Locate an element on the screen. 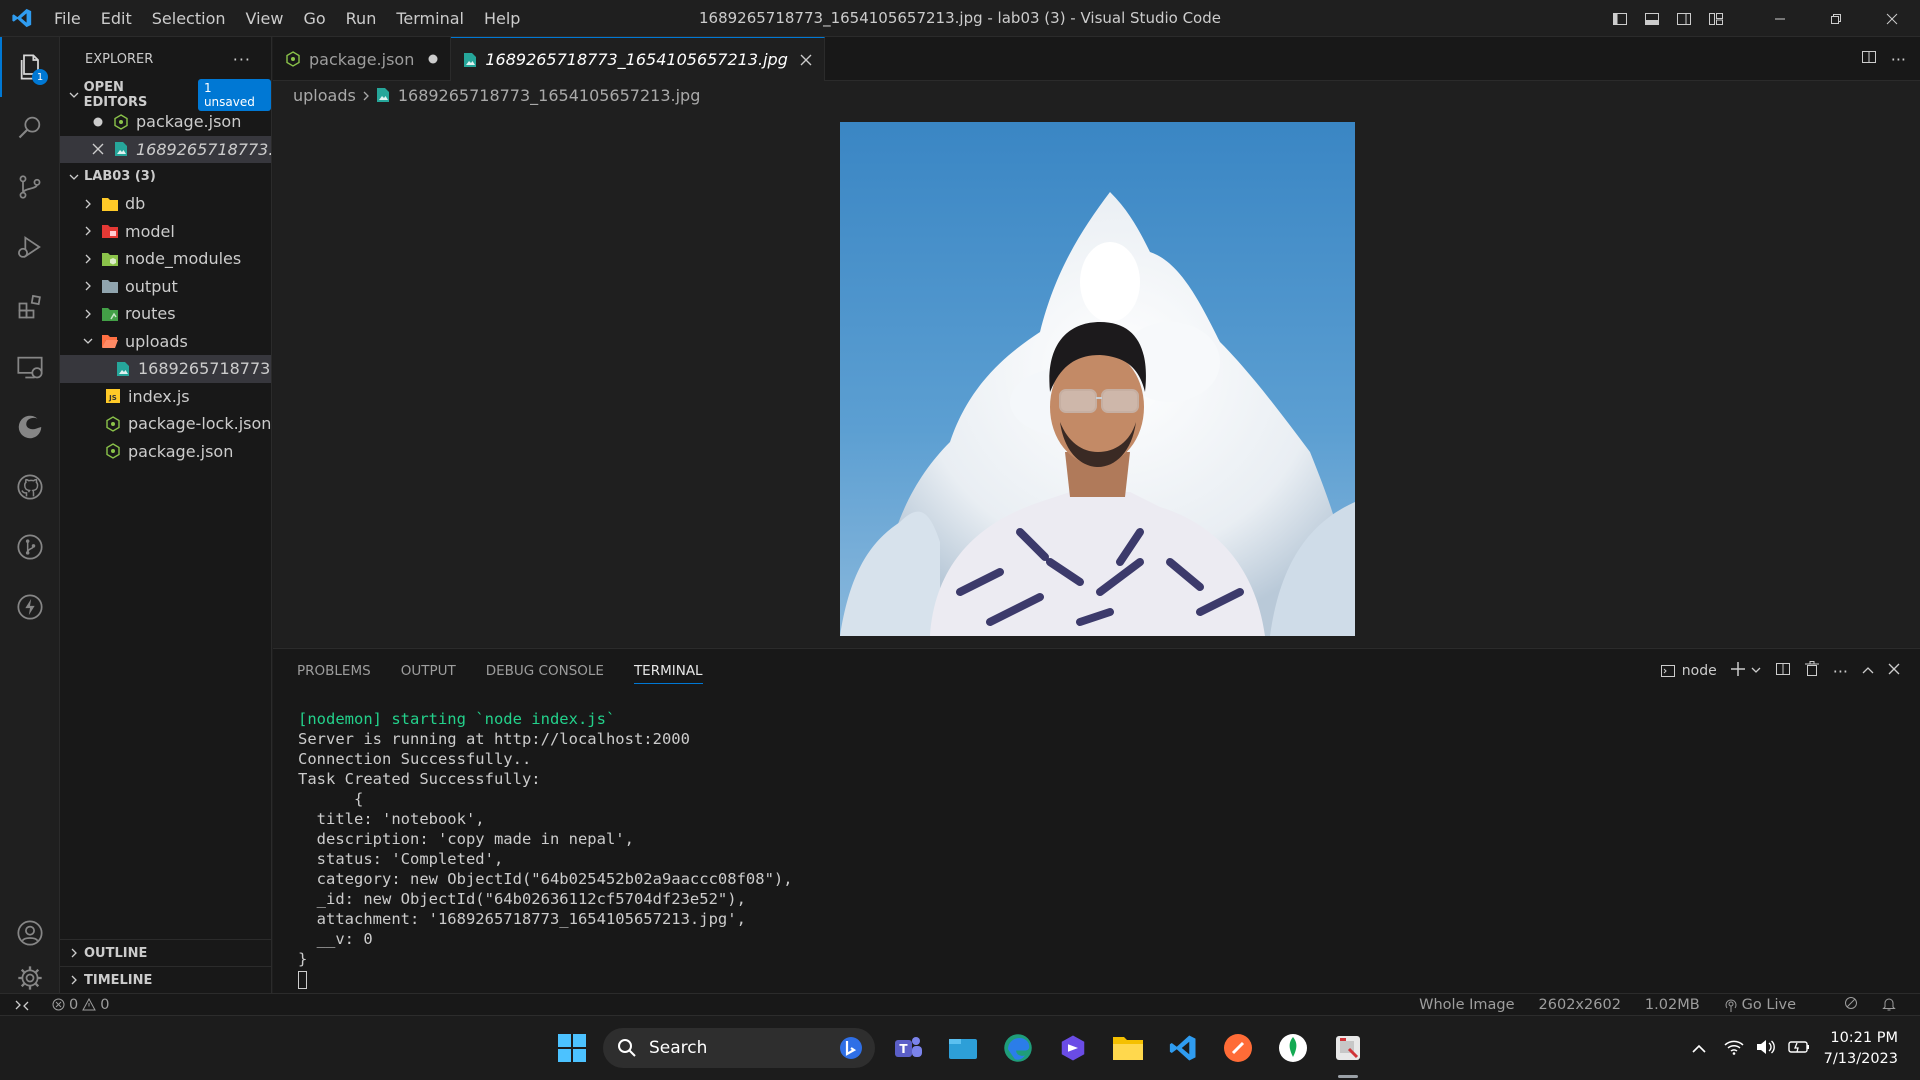 The height and width of the screenshot is (1080, 1920). close-tab-icon is located at coordinates (806, 60).